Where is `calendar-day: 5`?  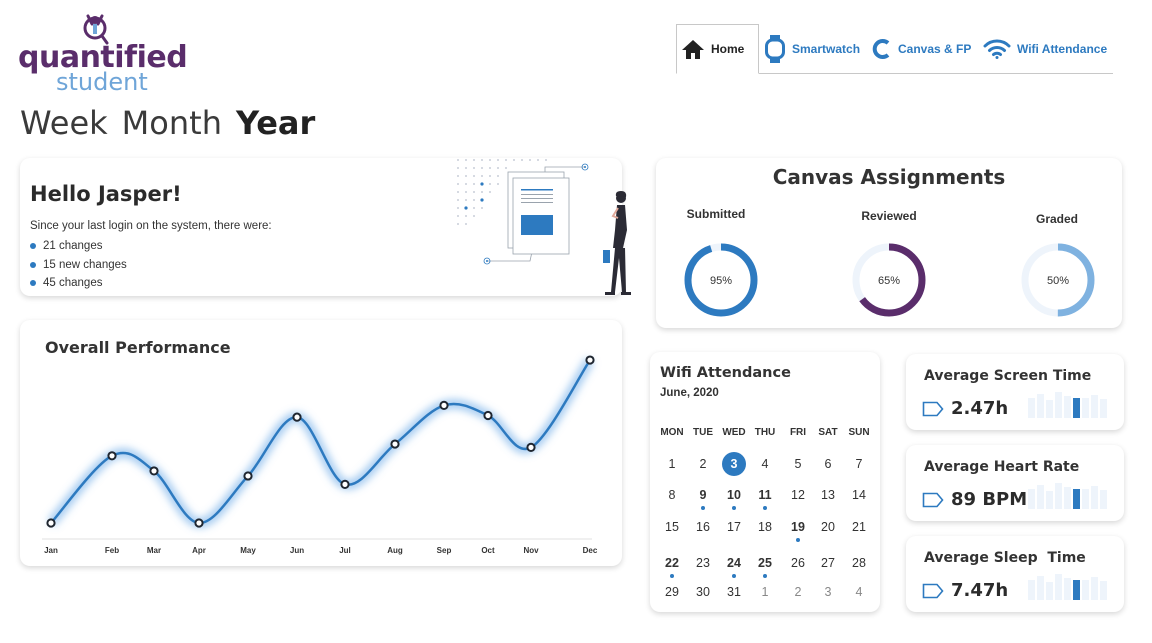 calendar-day: 5 is located at coordinates (798, 464).